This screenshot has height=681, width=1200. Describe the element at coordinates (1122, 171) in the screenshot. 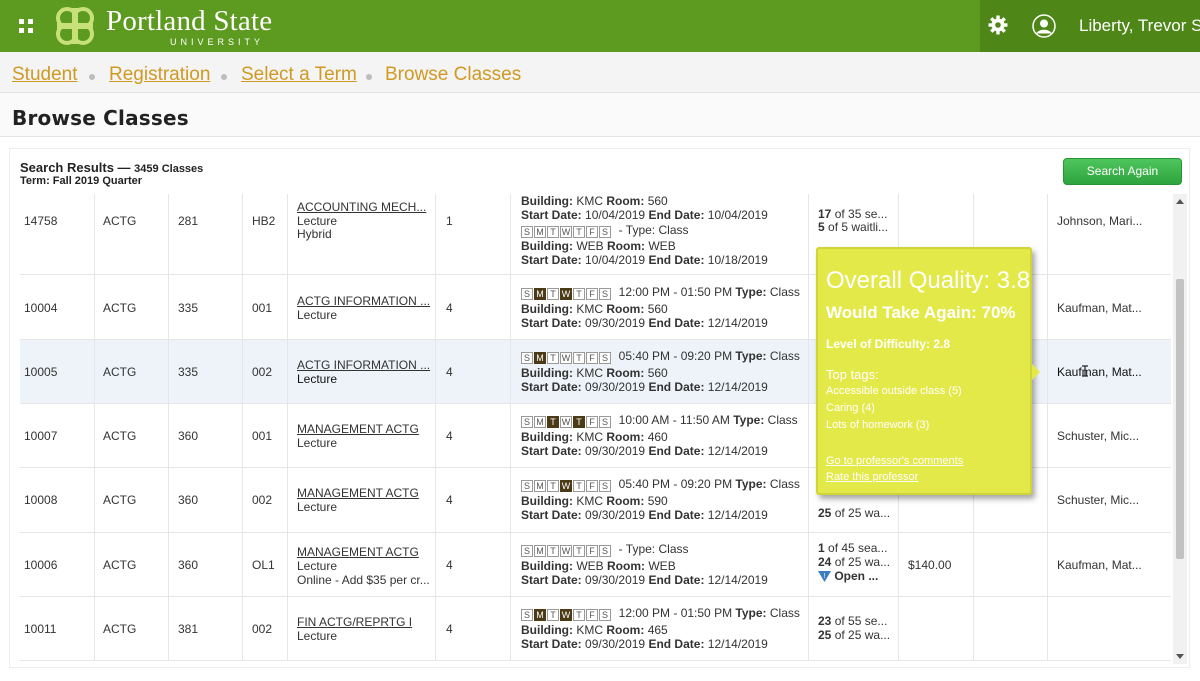

I see `search-again-button: Search Again` at that location.